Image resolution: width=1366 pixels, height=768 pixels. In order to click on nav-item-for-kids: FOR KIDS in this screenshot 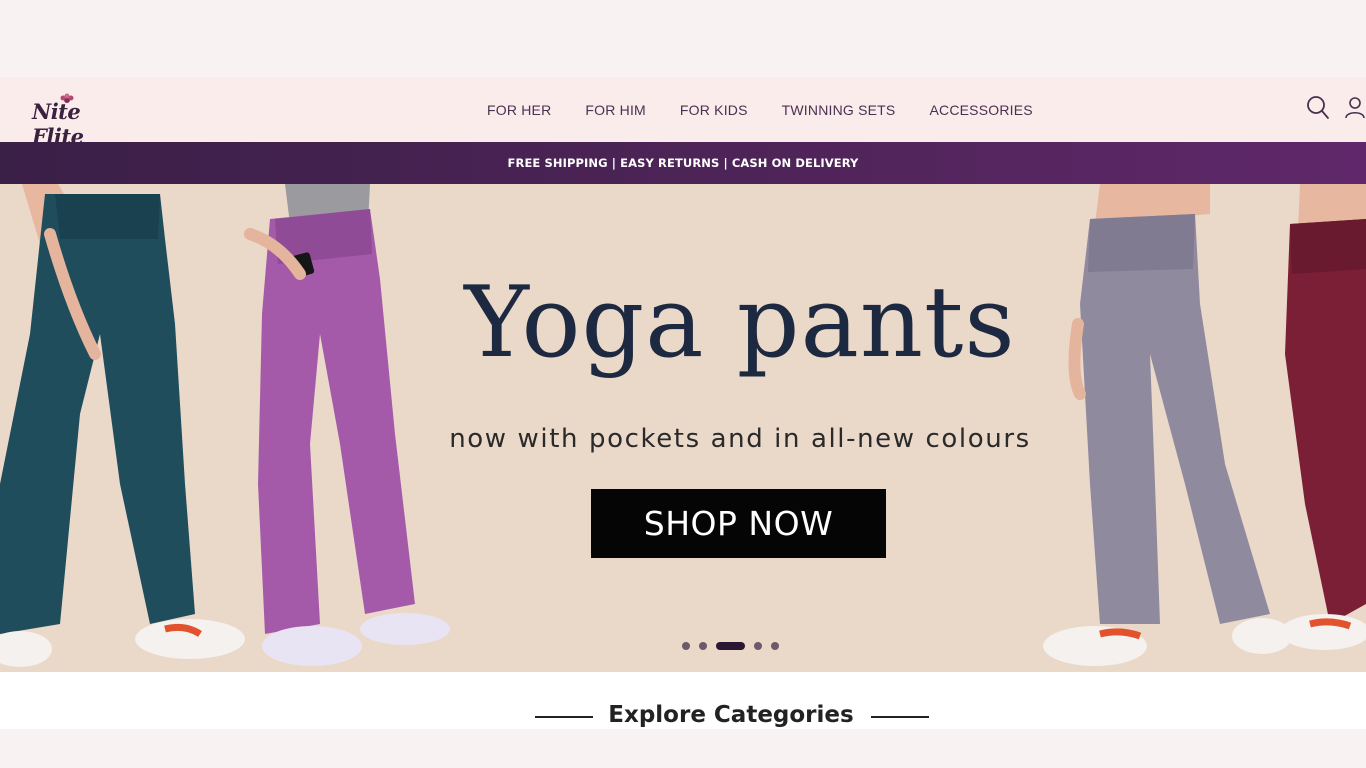, I will do `click(714, 110)`.